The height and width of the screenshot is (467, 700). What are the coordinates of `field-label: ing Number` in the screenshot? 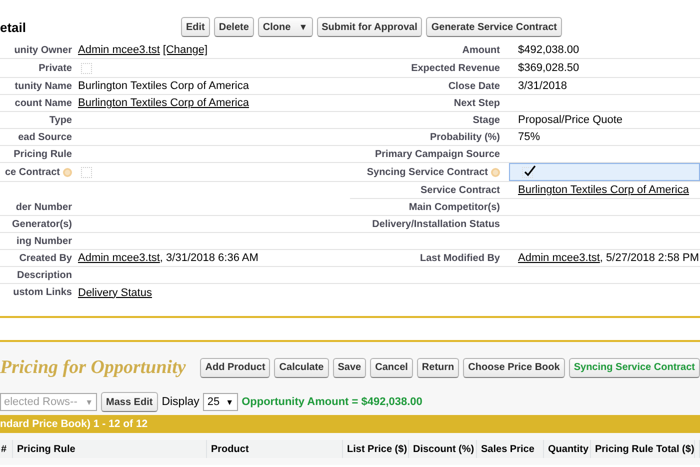 It's located at (44, 241).